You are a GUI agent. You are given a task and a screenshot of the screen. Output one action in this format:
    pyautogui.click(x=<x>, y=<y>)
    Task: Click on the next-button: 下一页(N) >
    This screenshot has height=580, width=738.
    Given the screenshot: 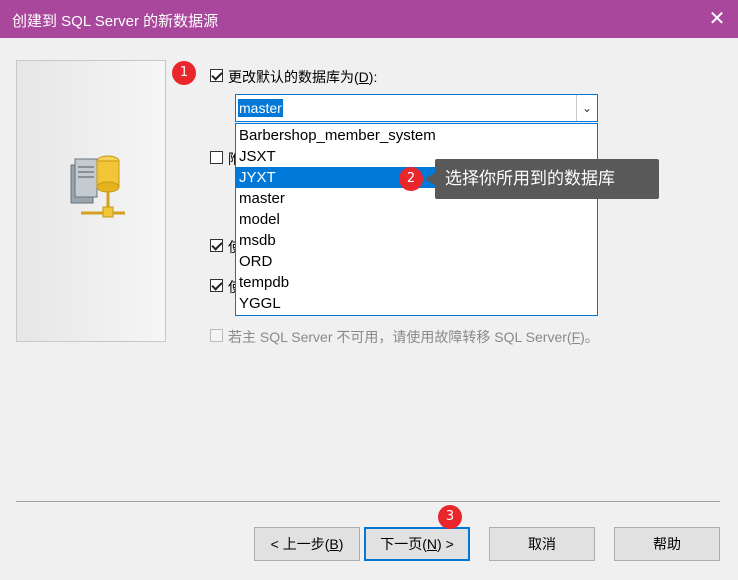 What is the action you would take?
    pyautogui.click(x=417, y=544)
    